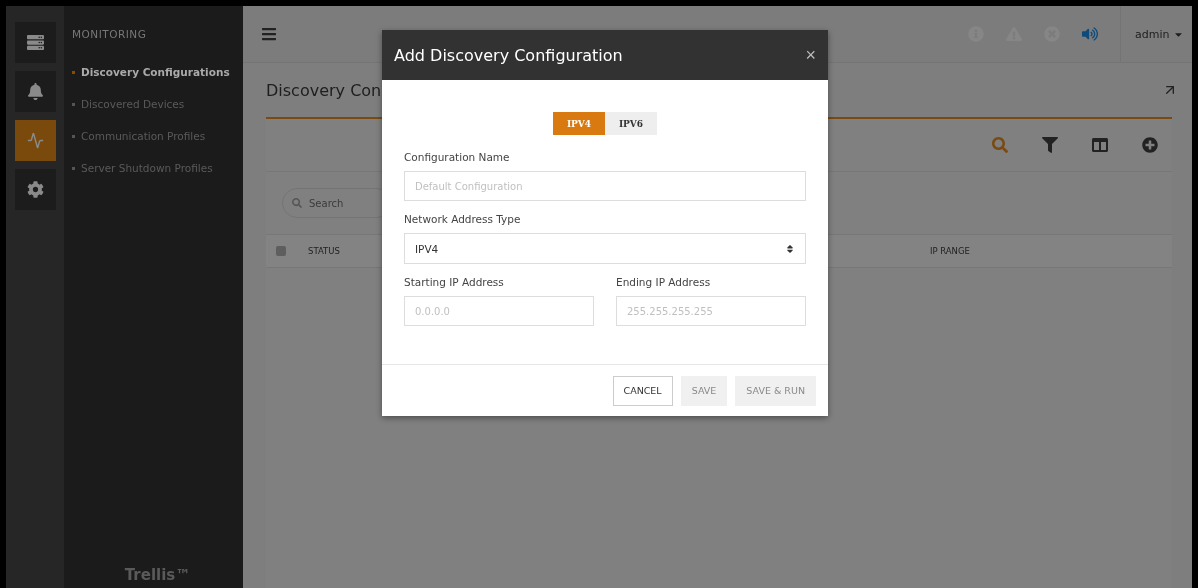 The height and width of the screenshot is (588, 1198). What do you see at coordinates (810, 55) in the screenshot?
I see `close-button: ×` at bounding box center [810, 55].